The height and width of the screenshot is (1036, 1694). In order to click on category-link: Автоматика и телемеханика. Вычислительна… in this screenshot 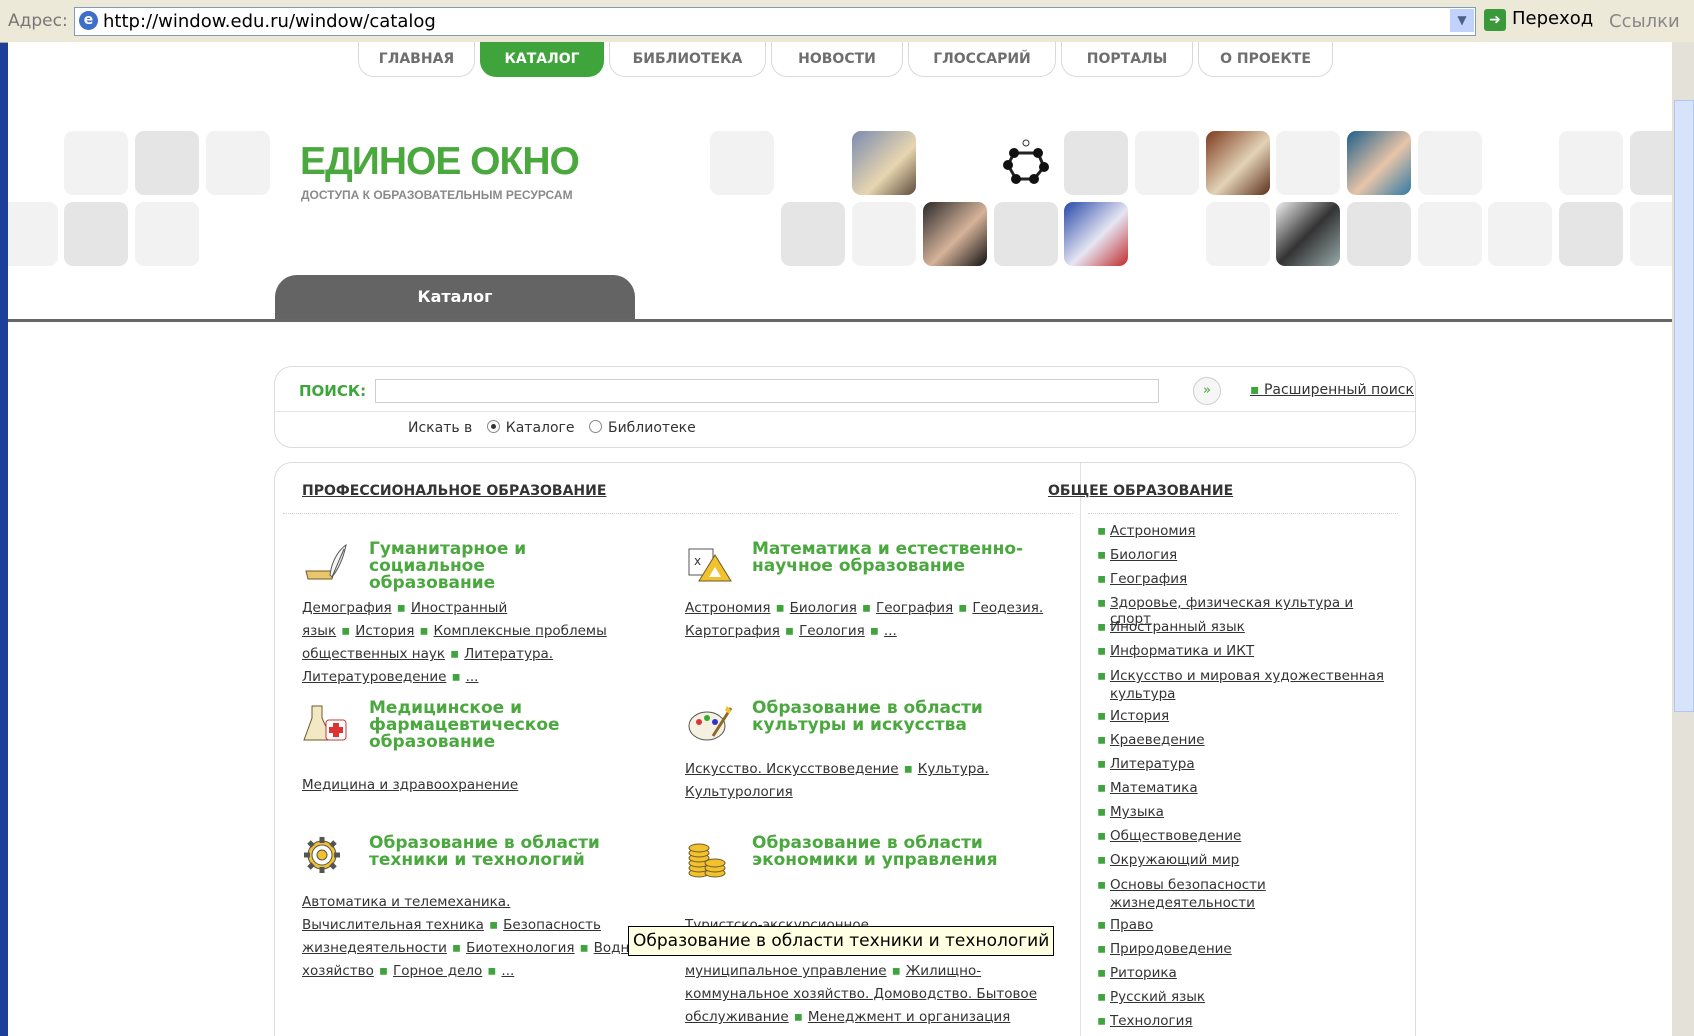, I will do `click(406, 913)`.